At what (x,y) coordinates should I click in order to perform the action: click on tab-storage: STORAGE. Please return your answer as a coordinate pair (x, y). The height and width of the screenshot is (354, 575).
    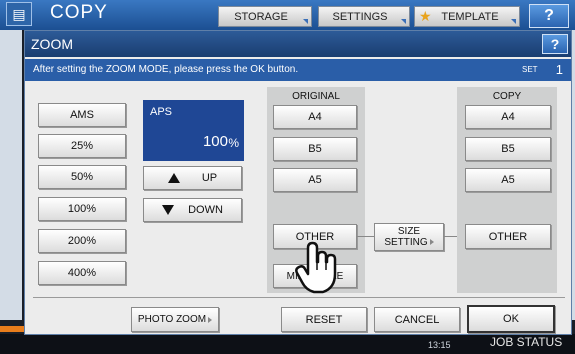
    Looking at the image, I should click on (265, 16).